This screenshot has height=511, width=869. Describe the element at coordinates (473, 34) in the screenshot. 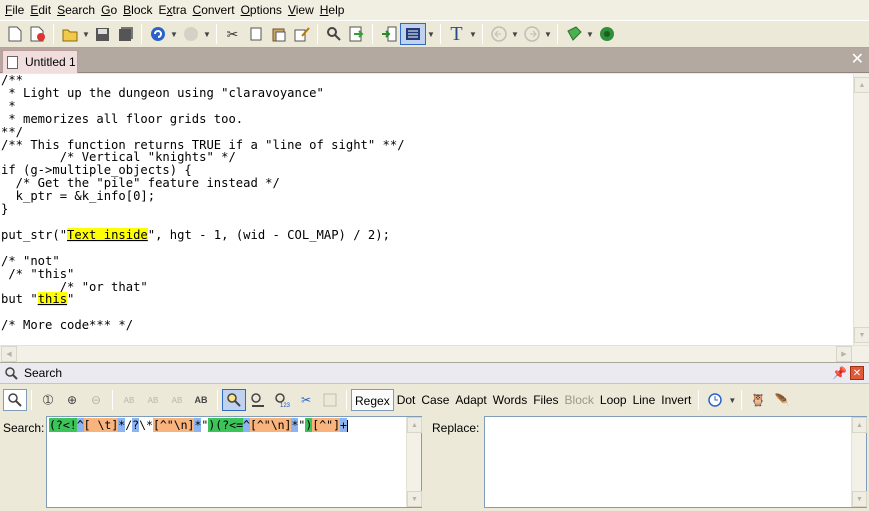

I see `font-dropdown-icon: ▼` at that location.